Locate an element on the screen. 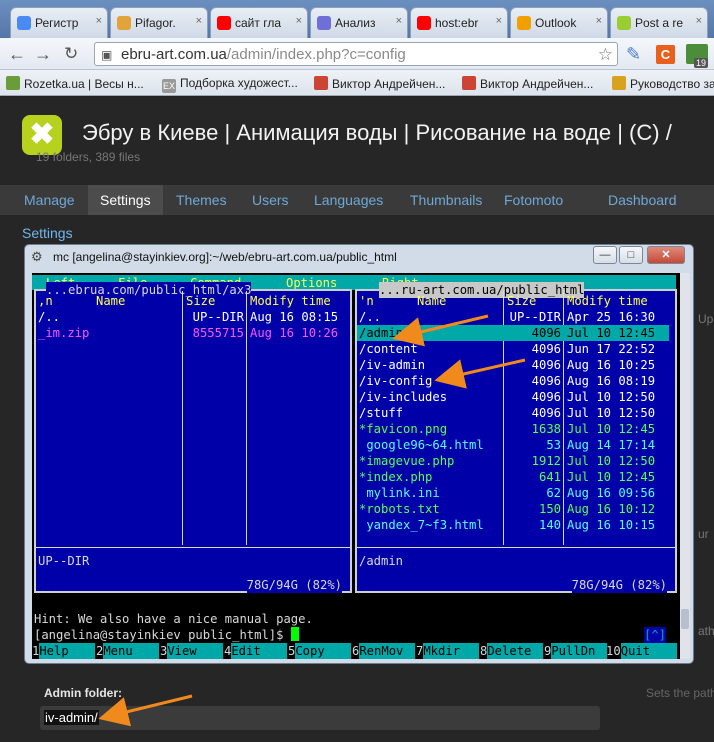 Image resolution: width=714 pixels, height=742 pixels. fkey-edit: 4Edit is located at coordinates (256, 651).